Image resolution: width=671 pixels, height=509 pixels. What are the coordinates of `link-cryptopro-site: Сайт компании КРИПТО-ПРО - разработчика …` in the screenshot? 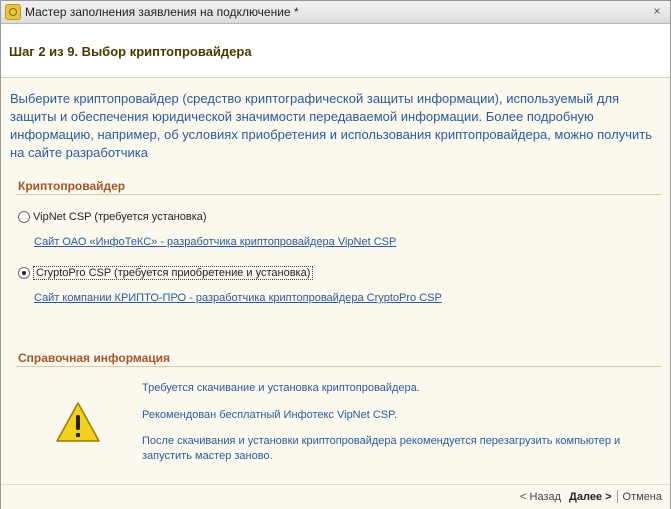 It's located at (238, 298).